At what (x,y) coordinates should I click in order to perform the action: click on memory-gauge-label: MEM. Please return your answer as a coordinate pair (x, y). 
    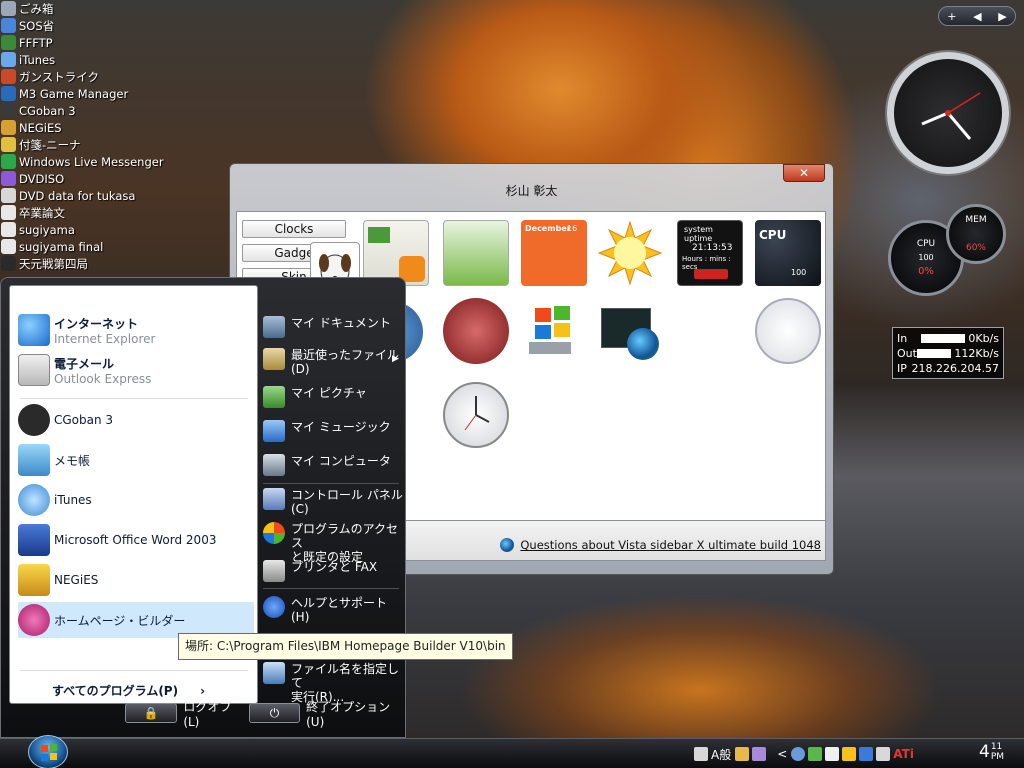
    Looking at the image, I should click on (976, 220).